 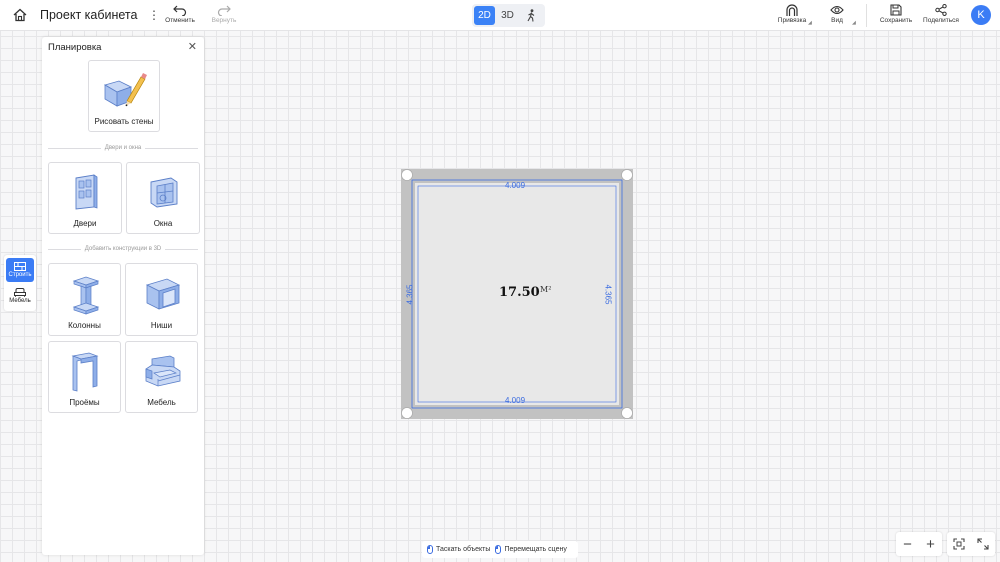 What do you see at coordinates (85, 223) in the screenshot?
I see `doors-label: Двери` at bounding box center [85, 223].